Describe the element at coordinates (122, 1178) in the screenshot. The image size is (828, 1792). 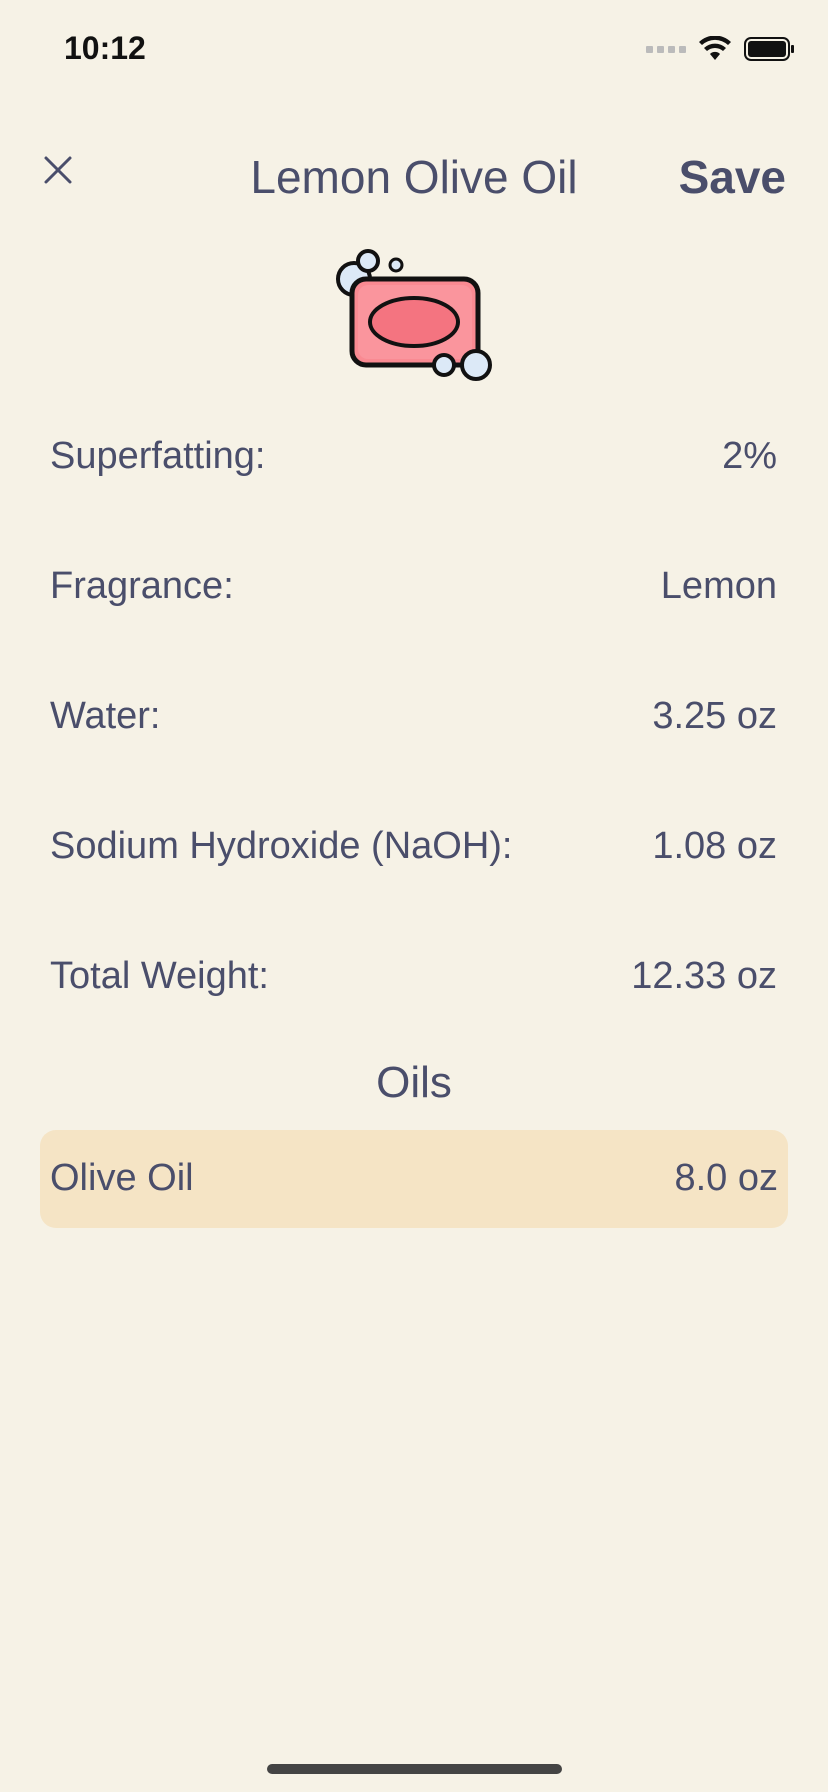
I see `oil-name: Olive Oil` at that location.